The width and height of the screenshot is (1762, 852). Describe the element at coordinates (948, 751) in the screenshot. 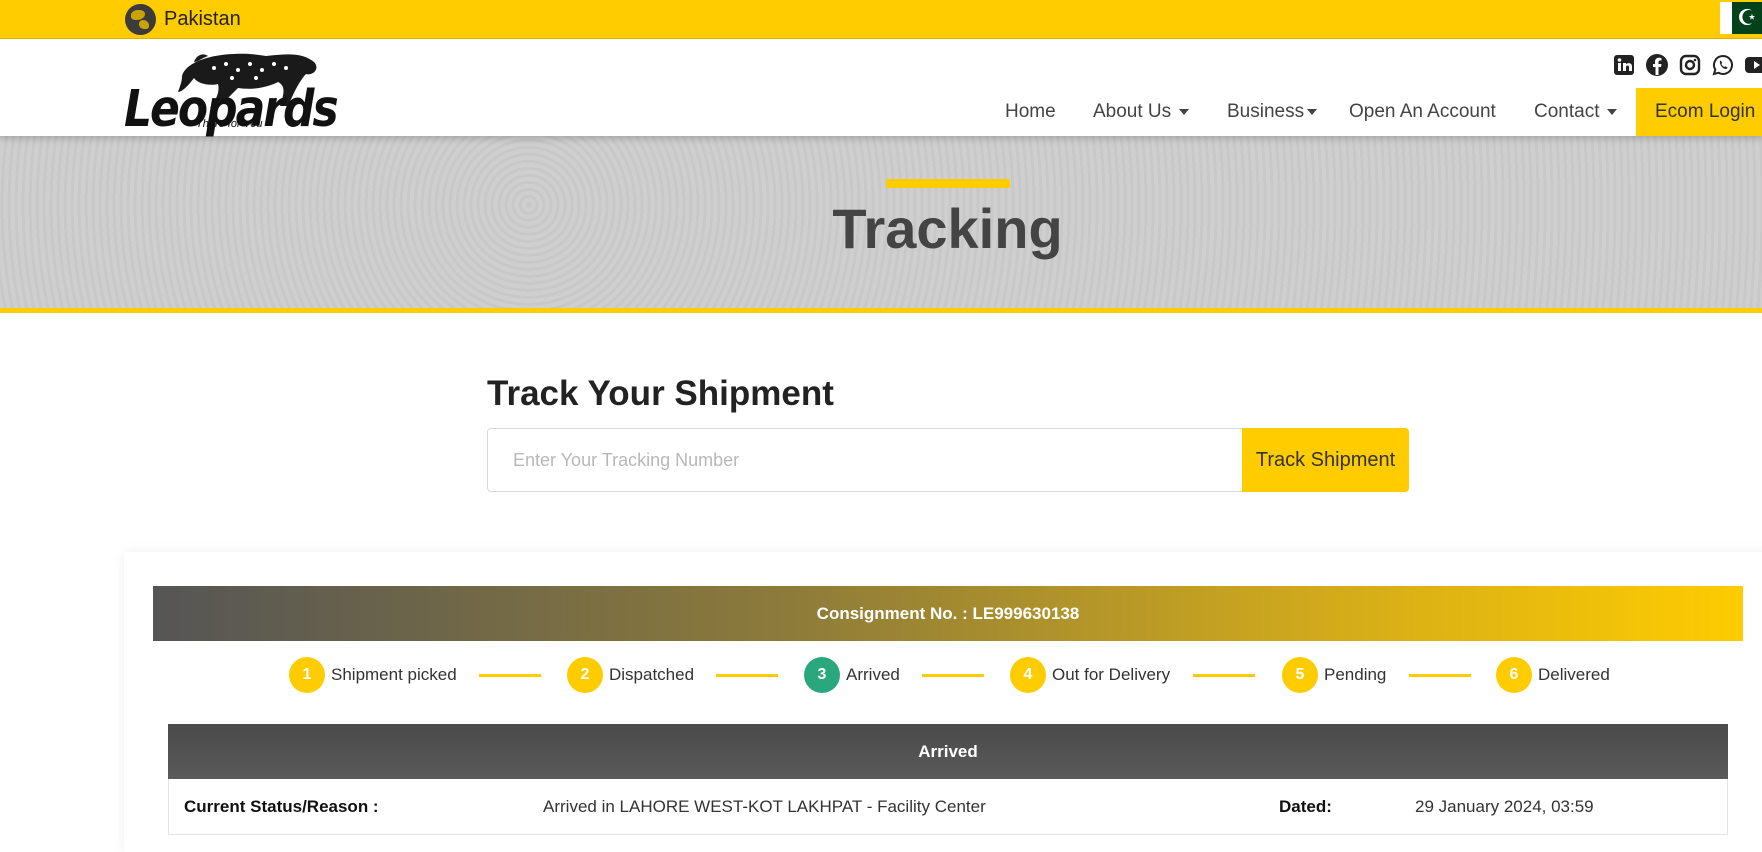

I see `status-heading: Arrived` at that location.